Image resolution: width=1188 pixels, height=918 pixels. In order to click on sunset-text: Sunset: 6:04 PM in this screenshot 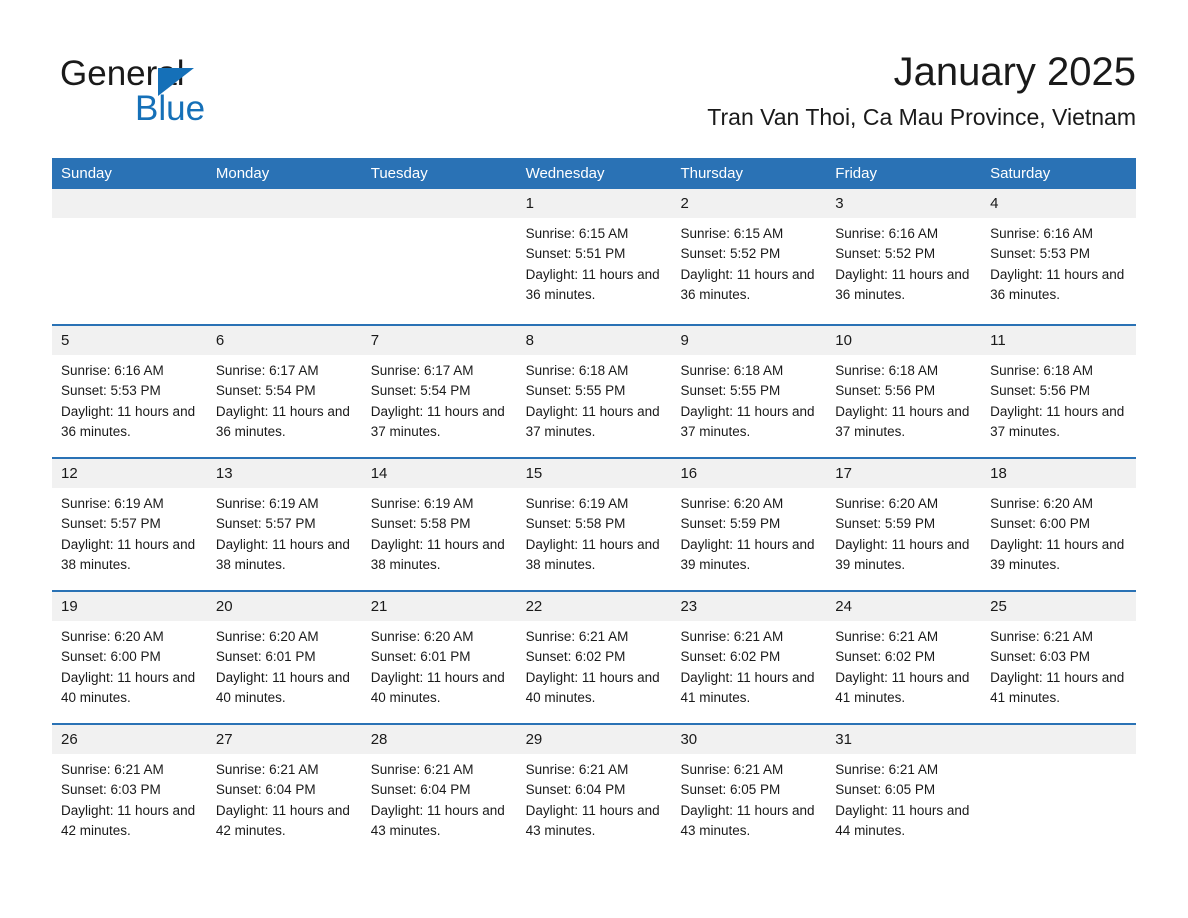, I will do `click(575, 790)`.